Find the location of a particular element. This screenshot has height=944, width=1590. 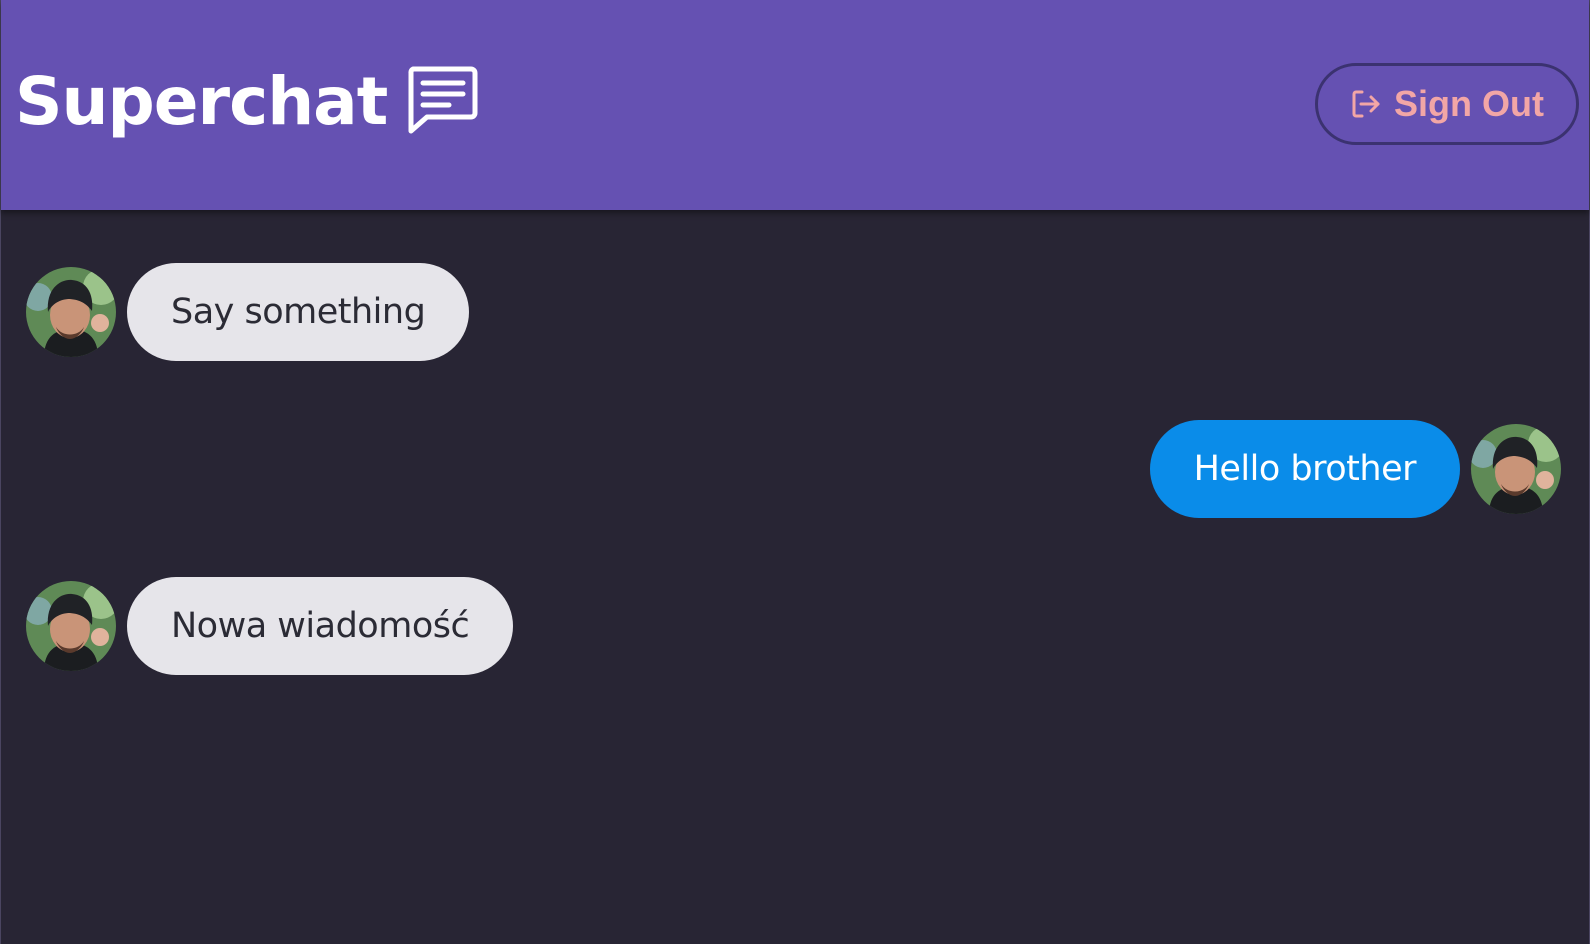

message-received: Nowa wiadomość is located at coordinates (270, 626).